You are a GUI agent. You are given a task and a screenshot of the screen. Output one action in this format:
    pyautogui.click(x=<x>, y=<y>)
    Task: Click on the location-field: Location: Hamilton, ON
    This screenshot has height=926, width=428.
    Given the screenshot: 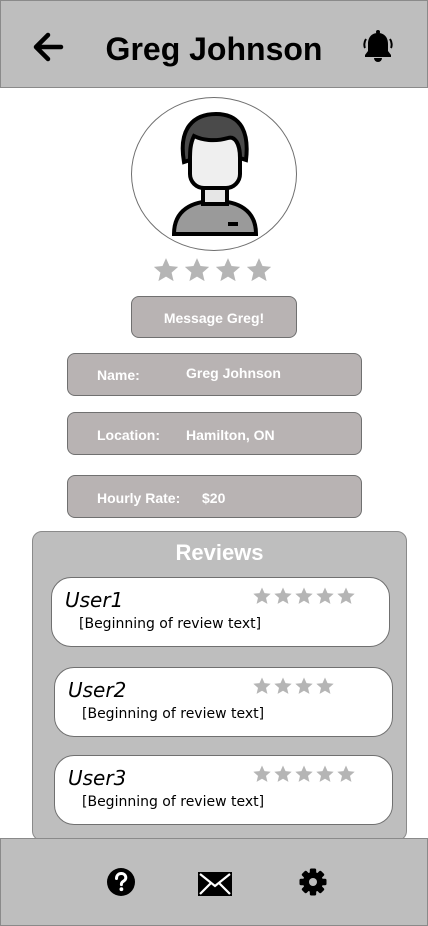 What is the action you would take?
    pyautogui.click(x=214, y=433)
    